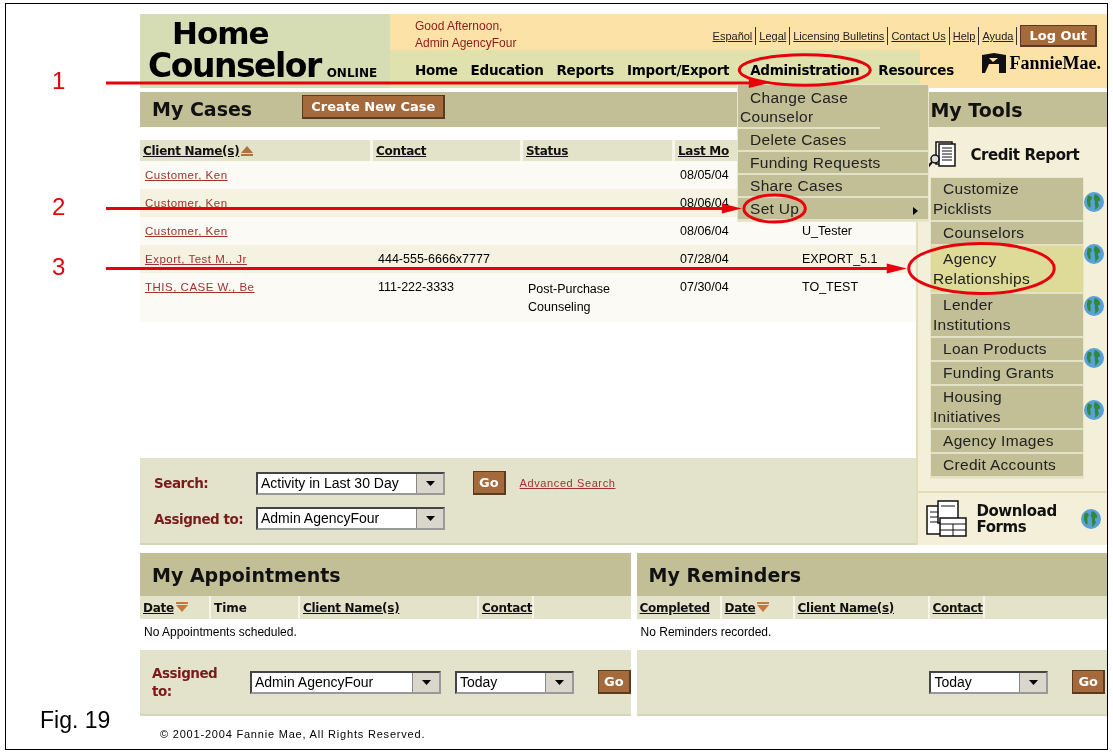 The width and height of the screenshot is (1113, 753). Describe the element at coordinates (833, 140) in the screenshot. I see `menu-item: Delete Cases` at that location.